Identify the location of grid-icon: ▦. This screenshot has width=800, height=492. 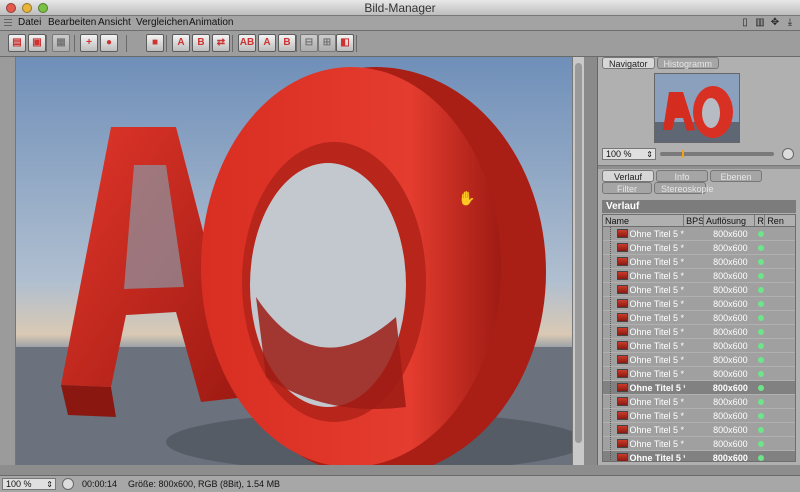
(61, 43).